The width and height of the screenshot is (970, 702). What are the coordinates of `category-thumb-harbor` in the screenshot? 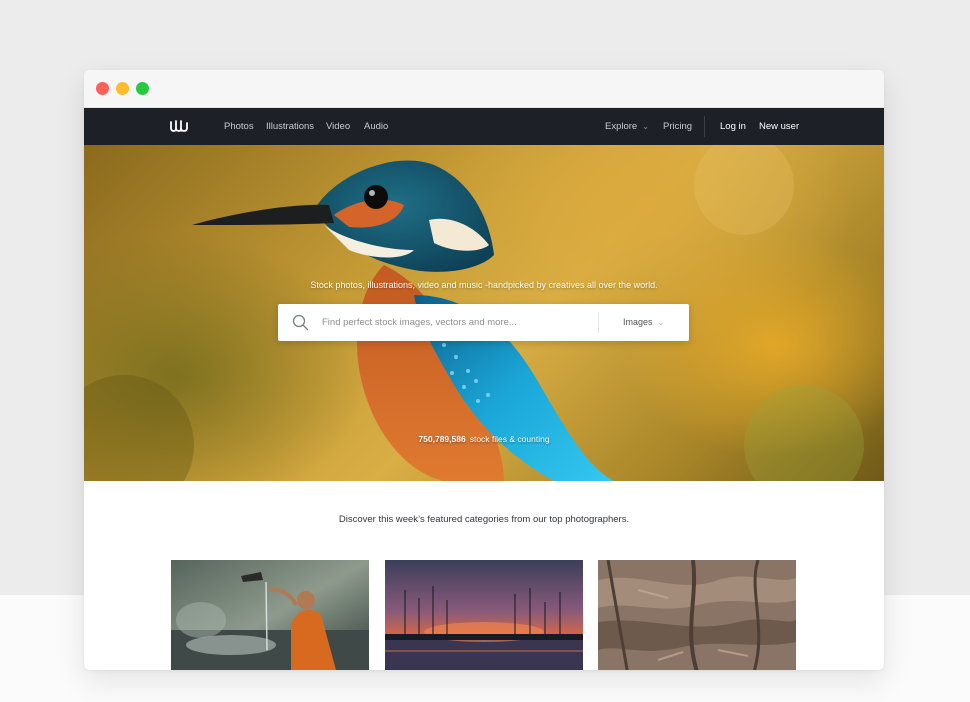 It's located at (484, 615).